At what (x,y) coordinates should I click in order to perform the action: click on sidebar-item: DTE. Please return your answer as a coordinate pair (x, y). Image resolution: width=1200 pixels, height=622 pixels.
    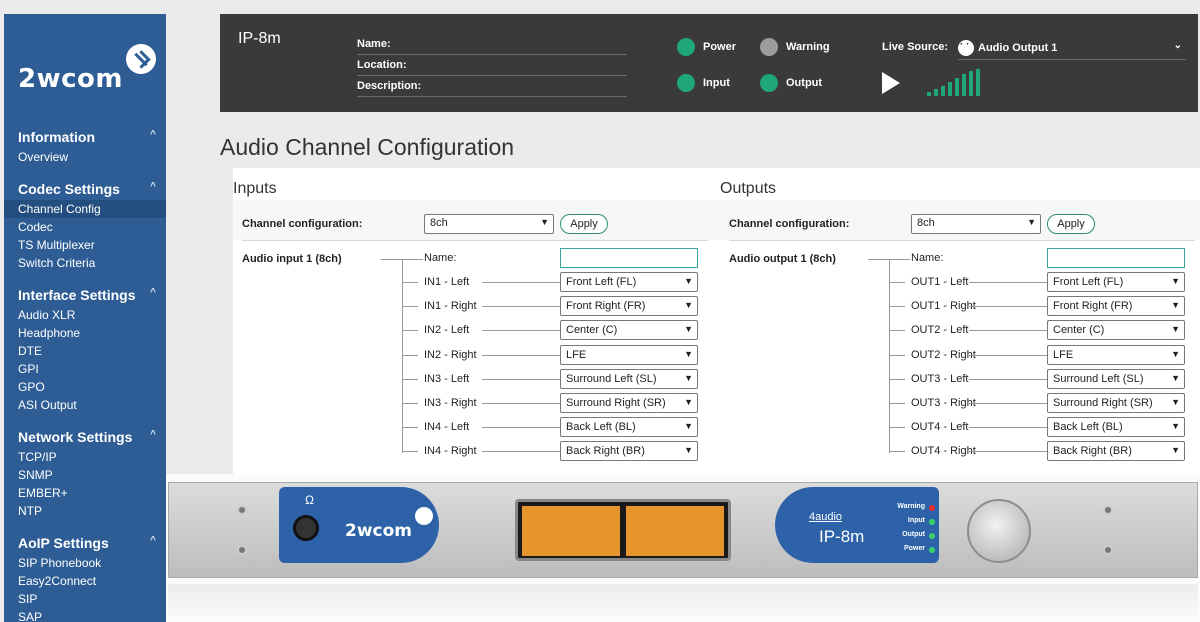
    Looking at the image, I should click on (85, 351).